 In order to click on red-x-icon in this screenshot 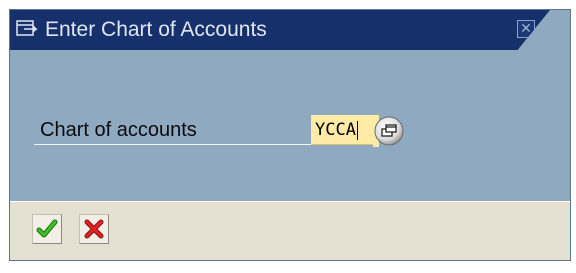, I will do `click(94, 229)`.